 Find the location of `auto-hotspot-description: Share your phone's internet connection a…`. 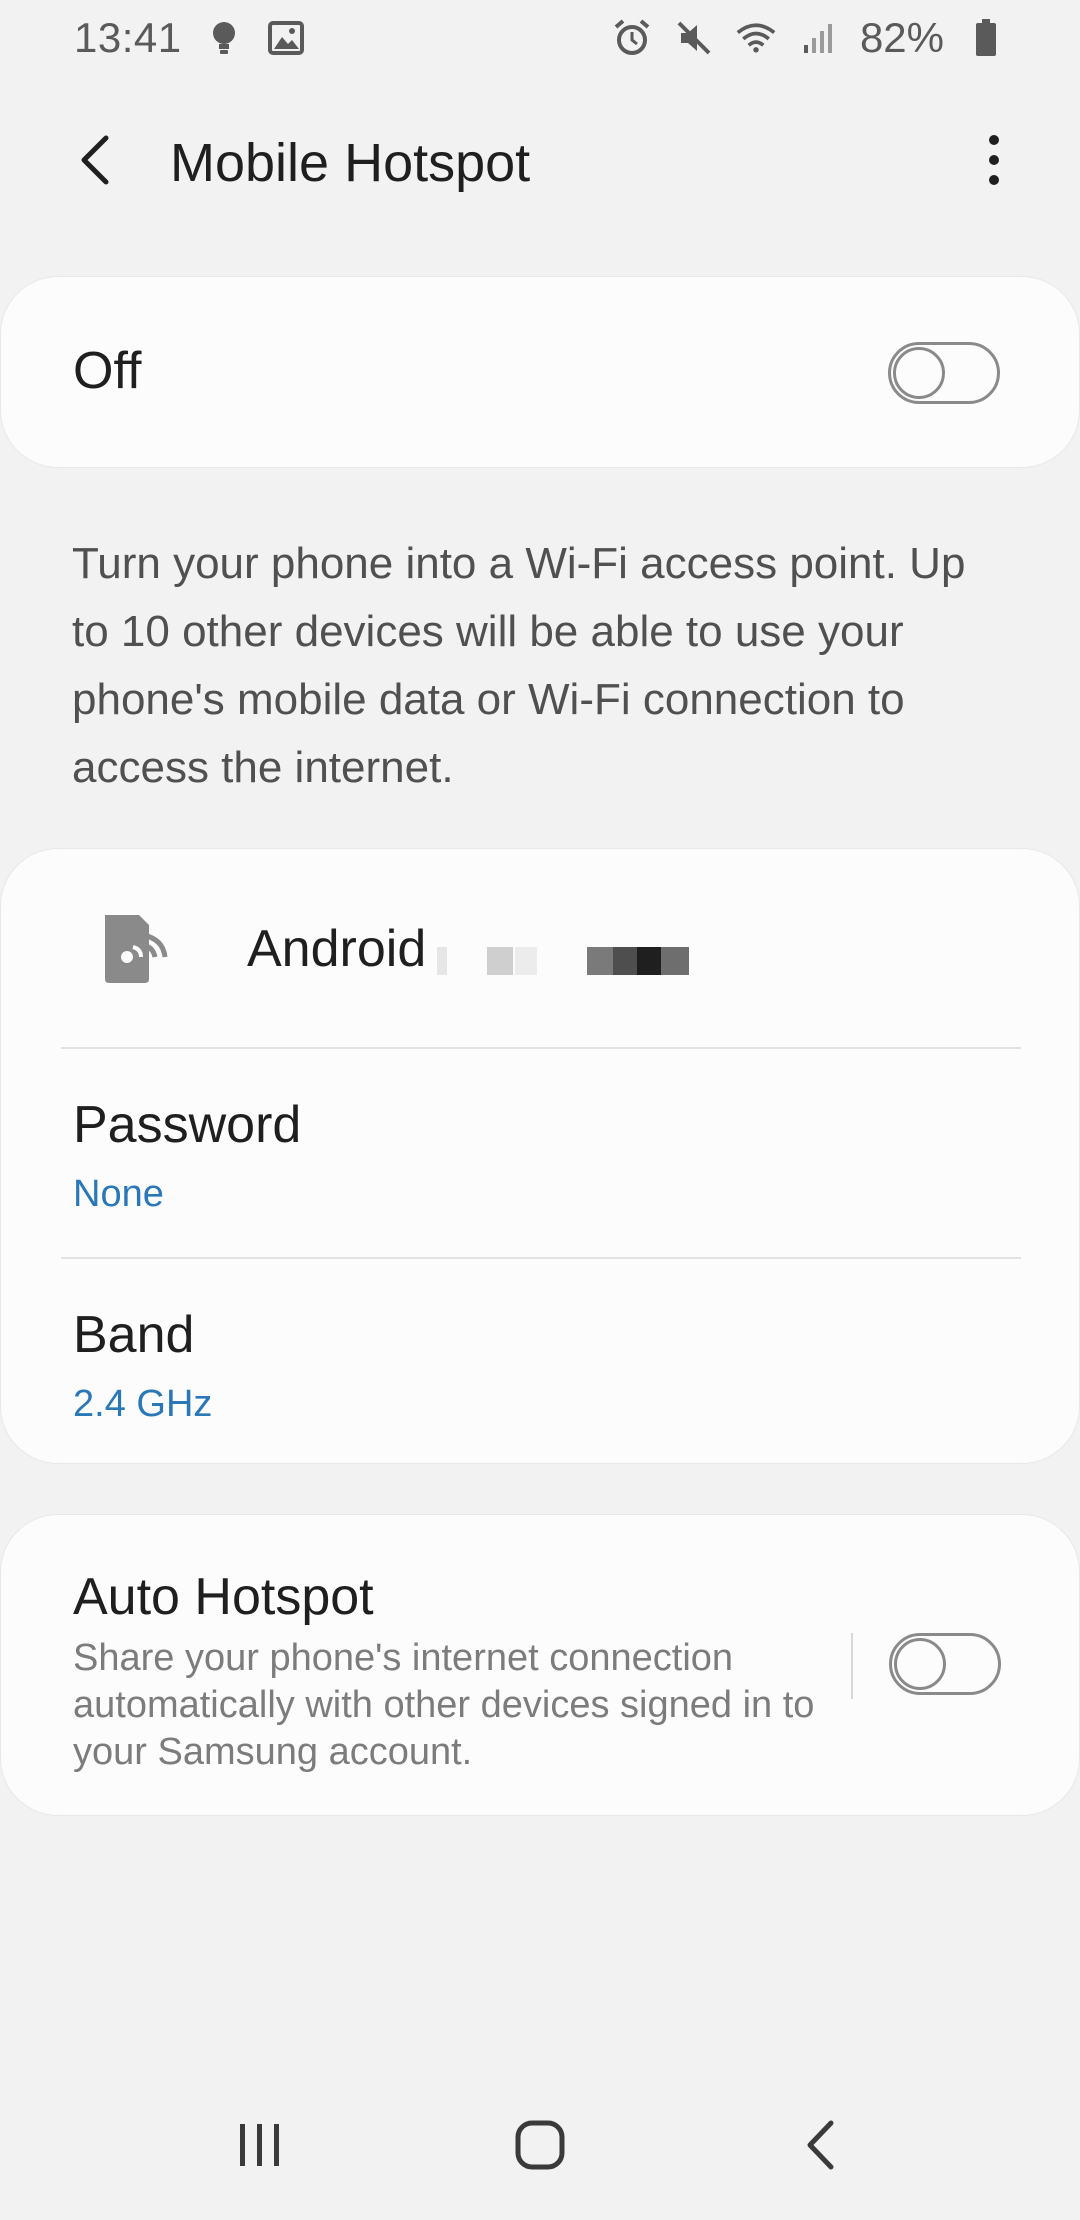

auto-hotspot-description: Share your phone's internet connection a… is located at coordinates (444, 1705).